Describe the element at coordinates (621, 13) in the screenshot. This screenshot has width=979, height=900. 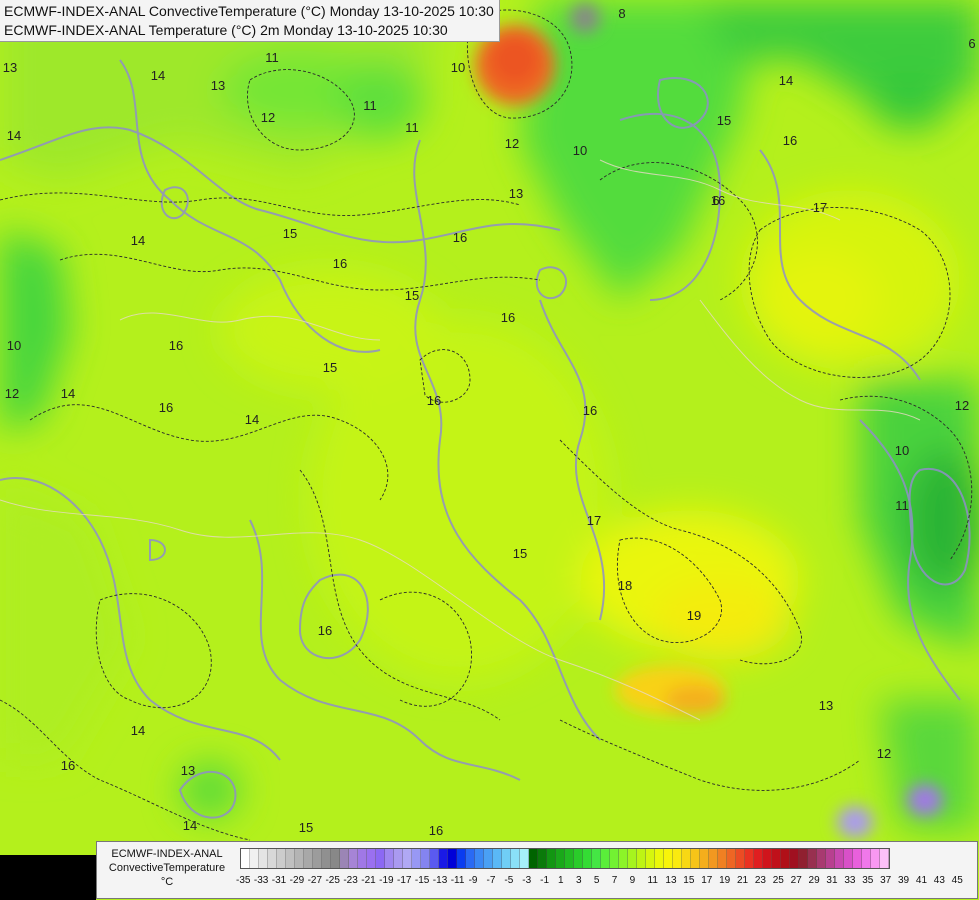
I see `isoline-label: 8` at that location.